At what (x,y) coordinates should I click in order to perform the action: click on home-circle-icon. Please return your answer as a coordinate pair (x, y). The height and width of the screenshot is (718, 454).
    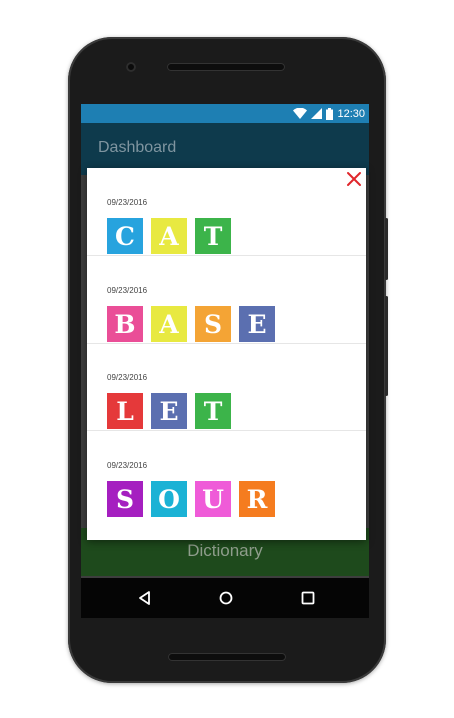
    Looking at the image, I should click on (226, 598).